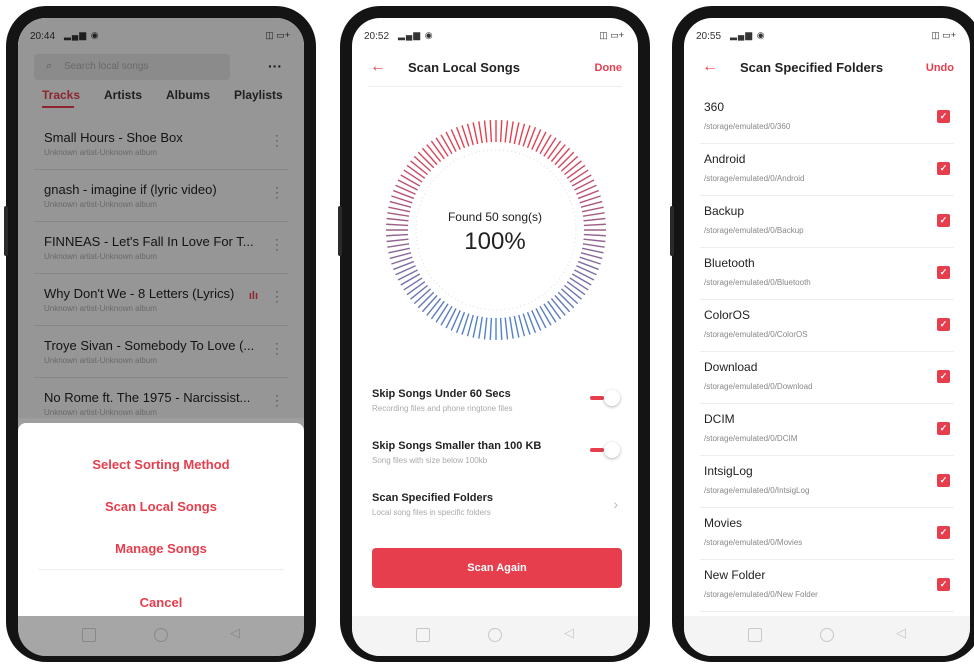  I want to click on folder-name: Bluetooth, so click(729, 263).